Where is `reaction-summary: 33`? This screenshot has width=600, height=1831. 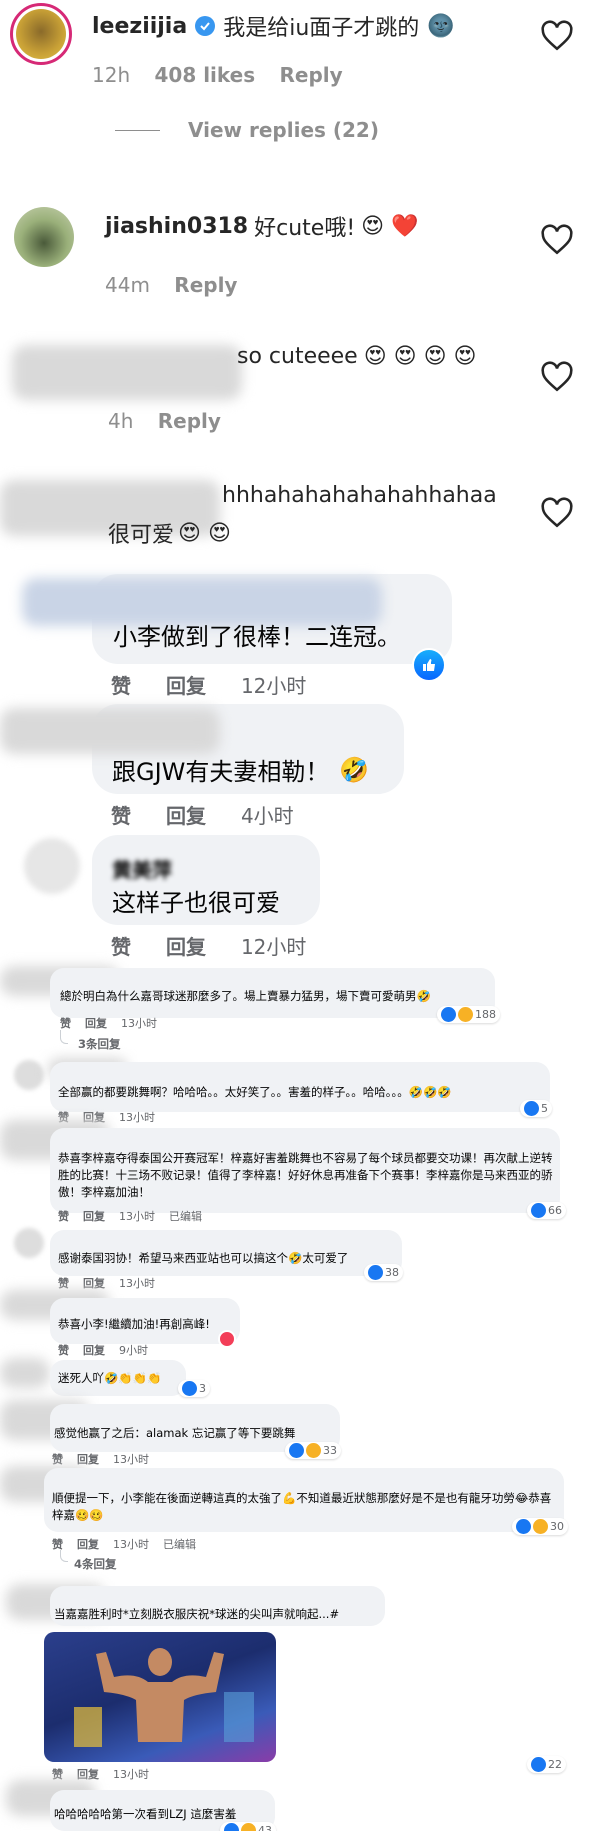 reaction-summary: 33 is located at coordinates (313, 1450).